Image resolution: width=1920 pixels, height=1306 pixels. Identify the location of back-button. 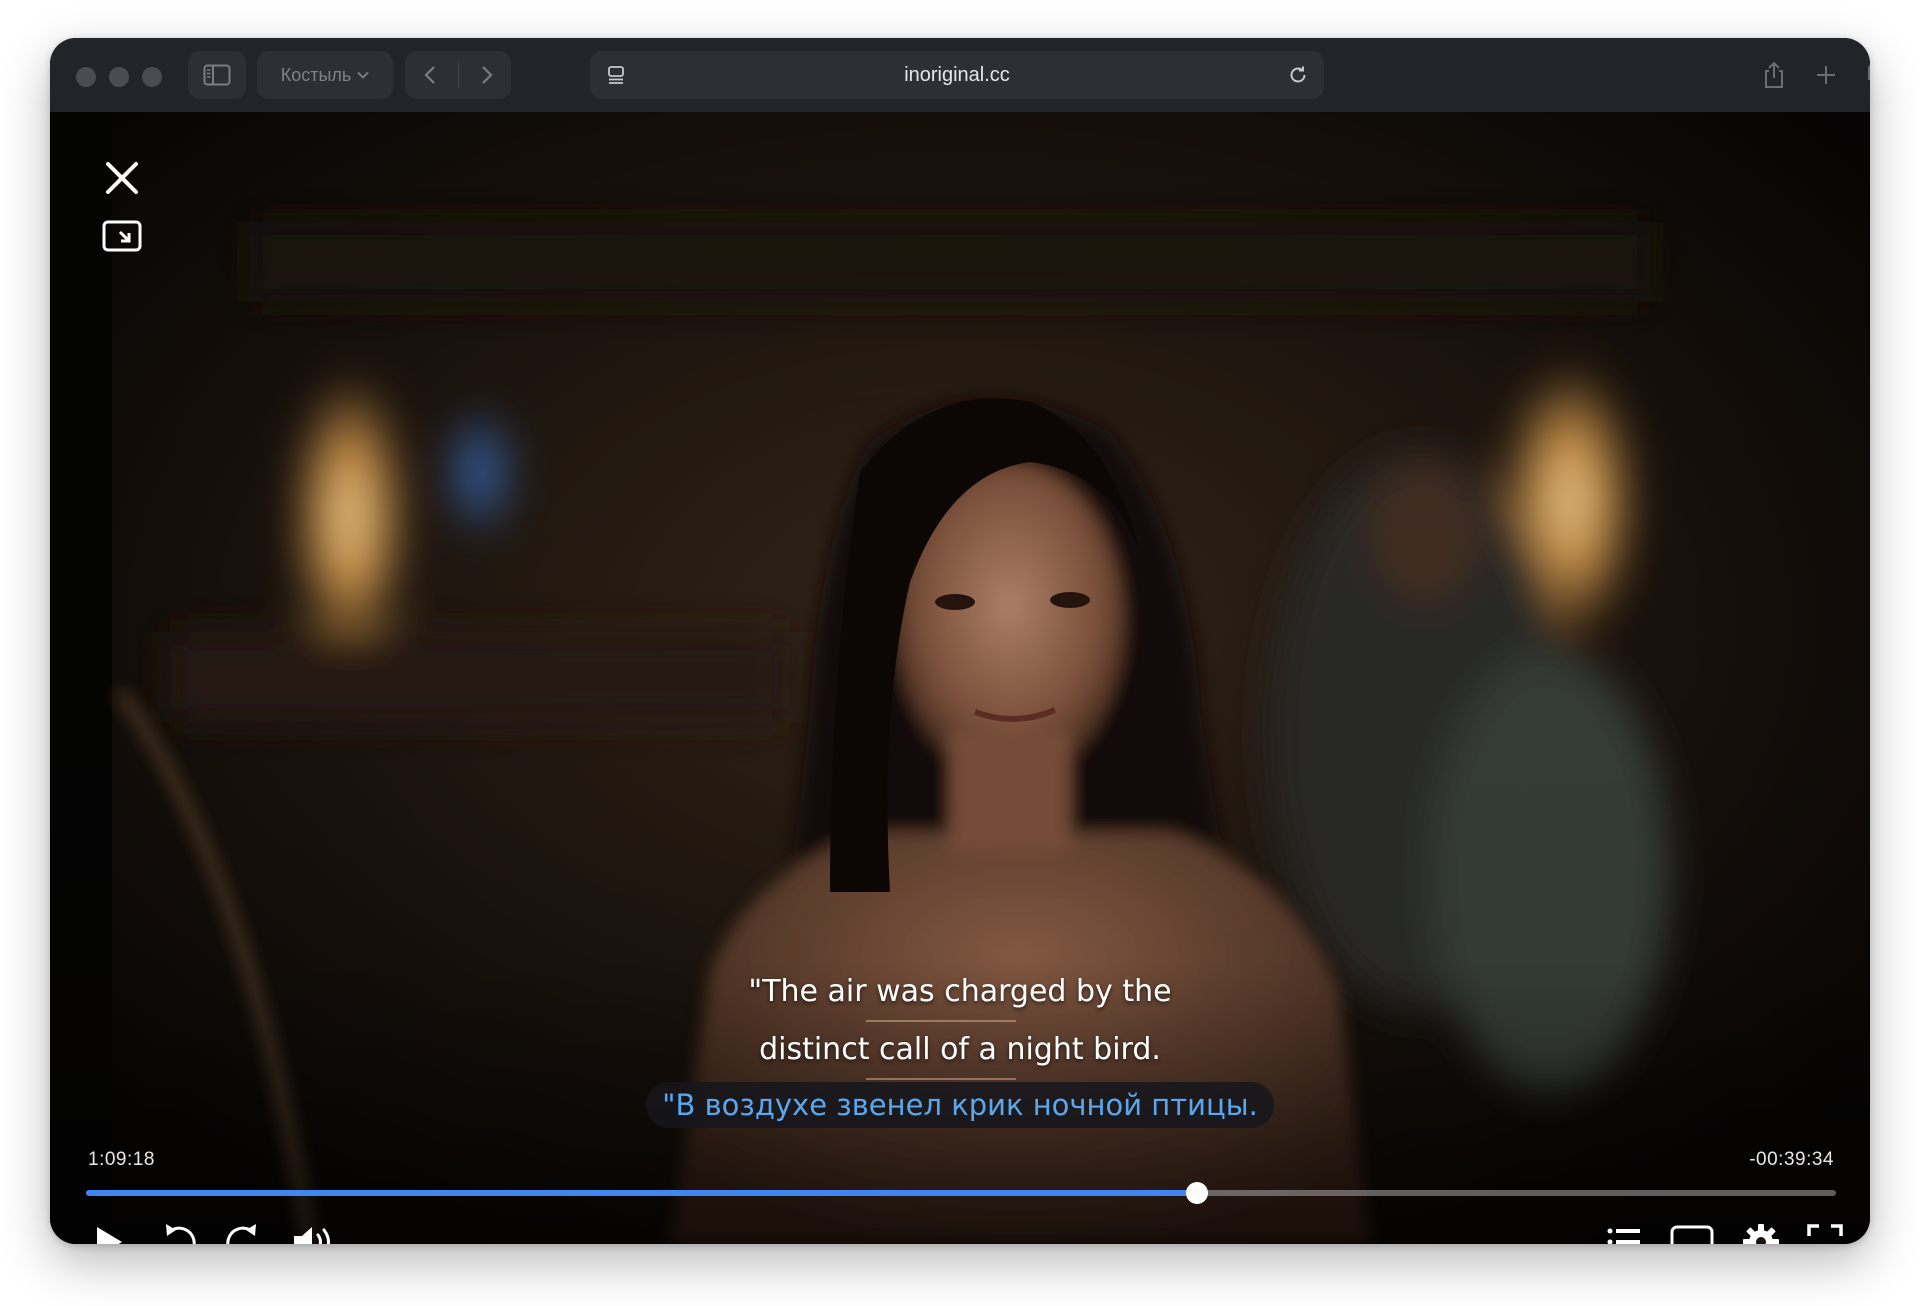
(430, 75).